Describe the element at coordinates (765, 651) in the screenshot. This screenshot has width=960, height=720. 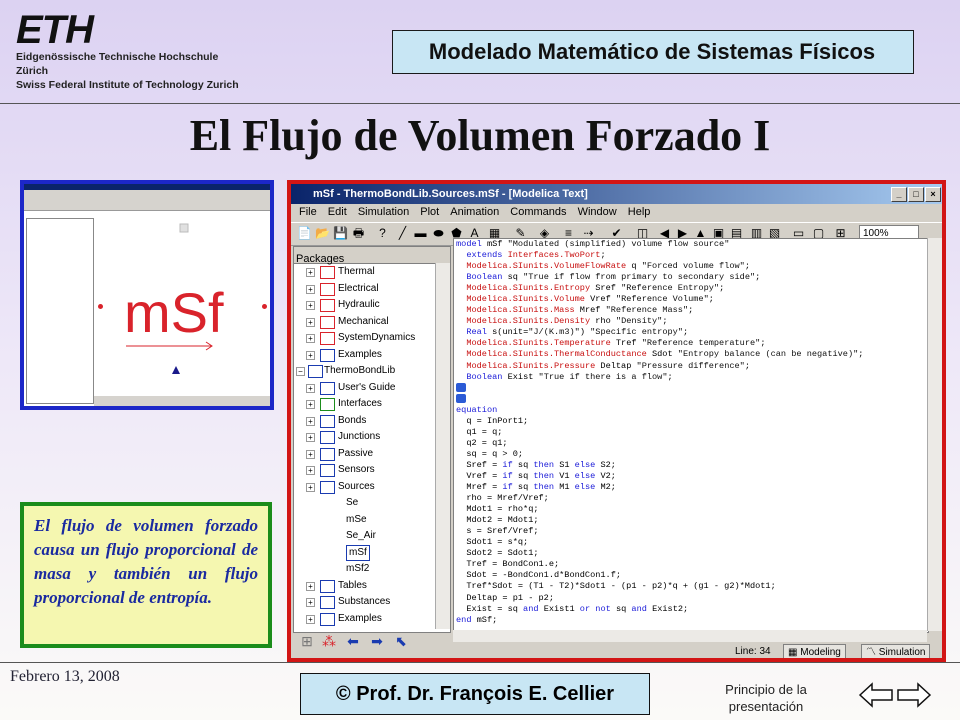
I see `line-value: 34` at that location.